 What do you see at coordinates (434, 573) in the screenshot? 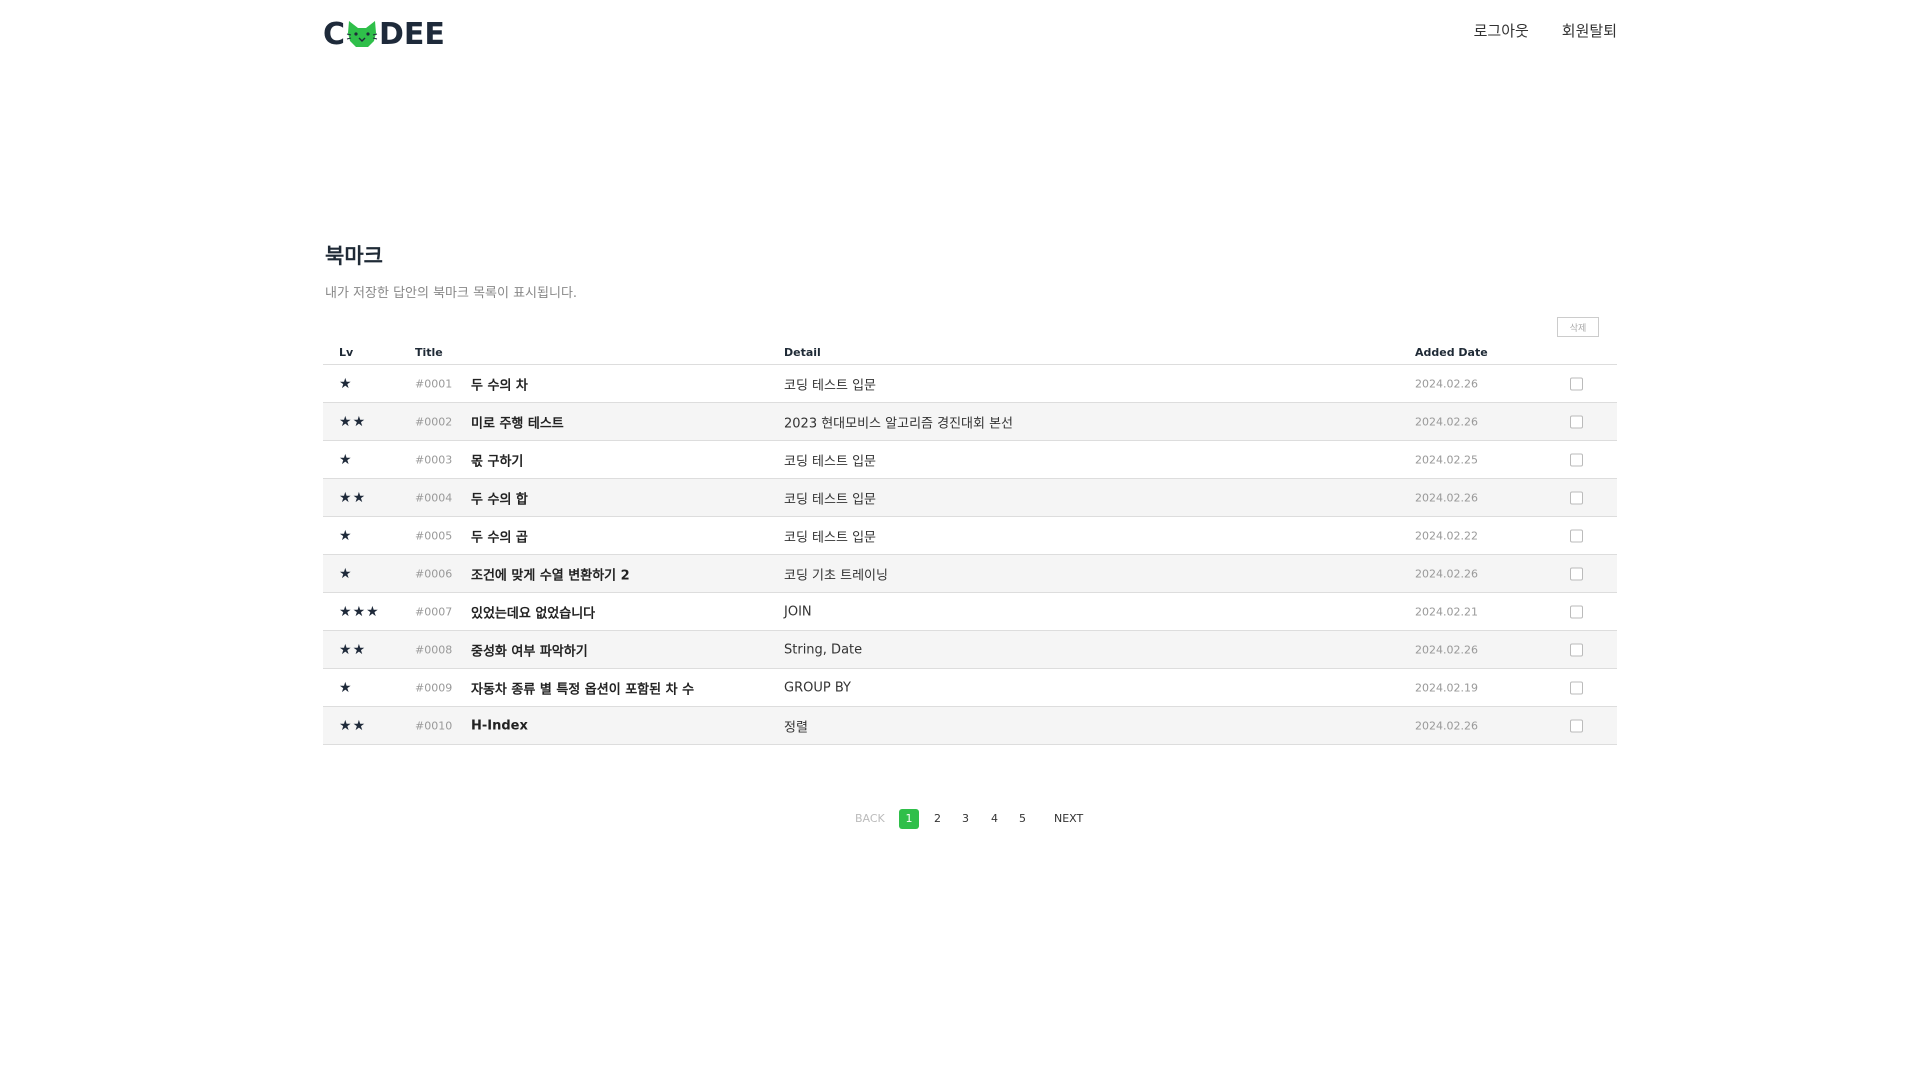
I see `problem-number: #0006` at bounding box center [434, 573].